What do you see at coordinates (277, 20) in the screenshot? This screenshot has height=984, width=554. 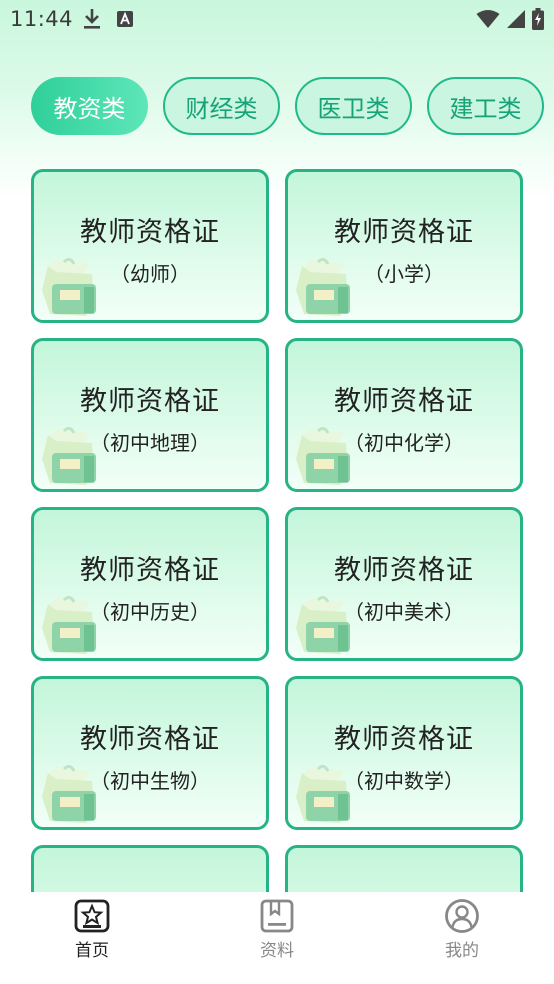 I see `status-bar: 11:44` at bounding box center [277, 20].